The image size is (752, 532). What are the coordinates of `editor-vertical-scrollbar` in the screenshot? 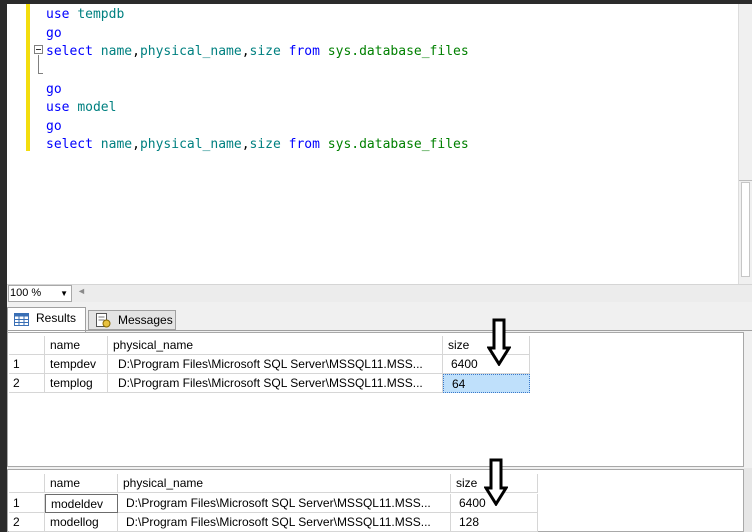 It's located at (745, 144).